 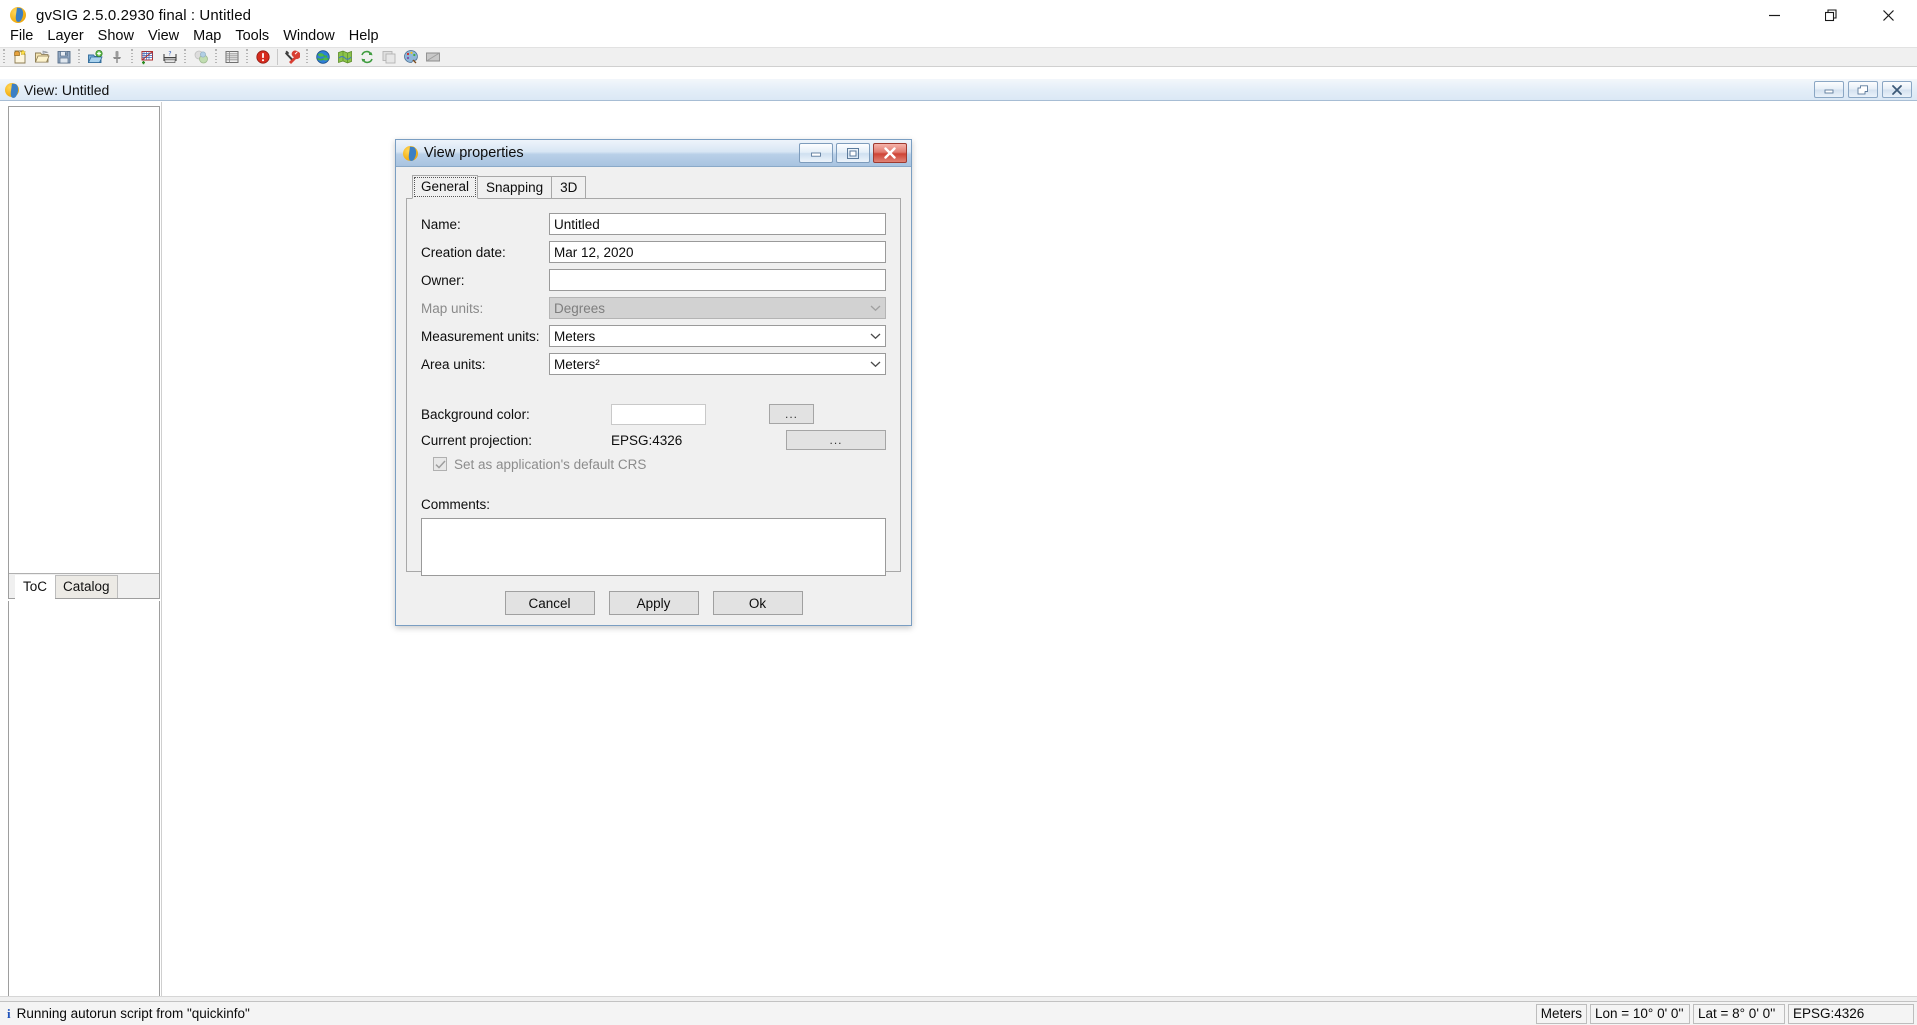 What do you see at coordinates (263, 57) in the screenshot?
I see `alert-icon` at bounding box center [263, 57].